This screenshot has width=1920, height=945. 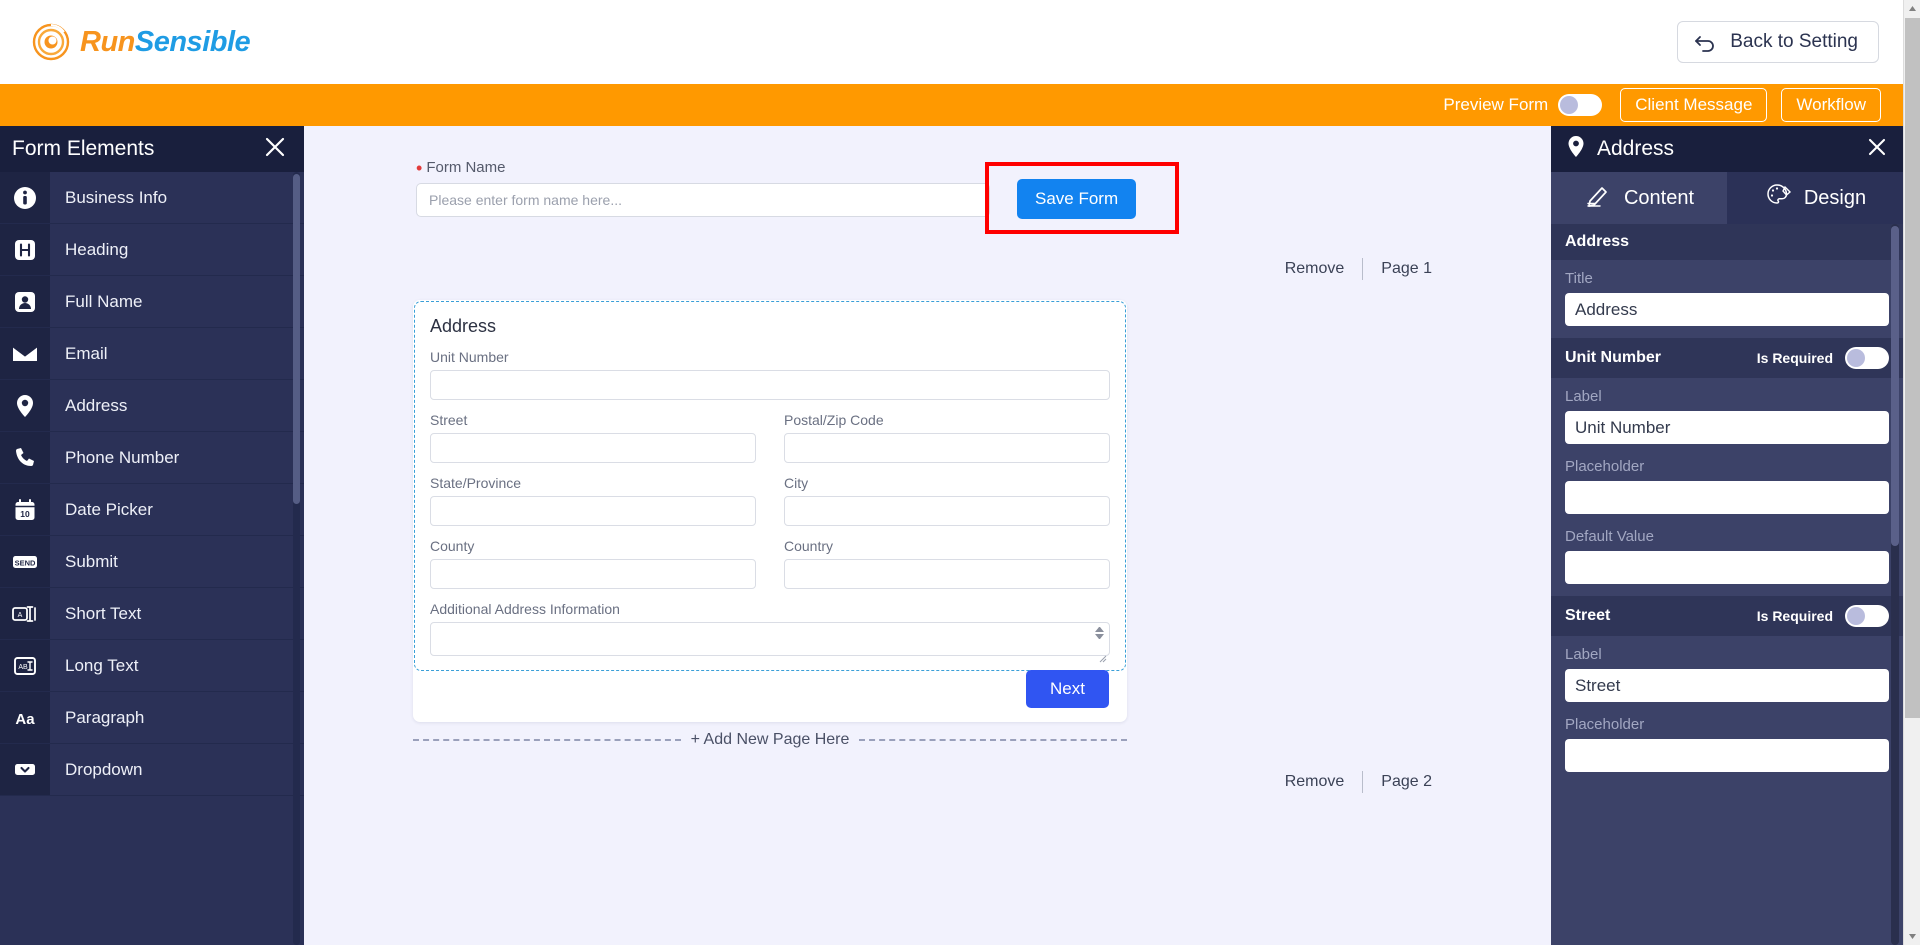 I want to click on remove-page-button-bottom: Remove, so click(x=1315, y=782).